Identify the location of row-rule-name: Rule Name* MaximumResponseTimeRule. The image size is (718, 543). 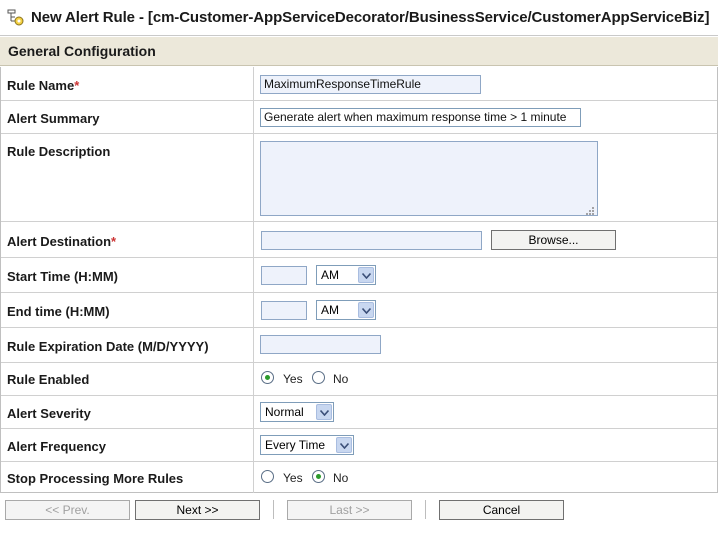
(359, 84).